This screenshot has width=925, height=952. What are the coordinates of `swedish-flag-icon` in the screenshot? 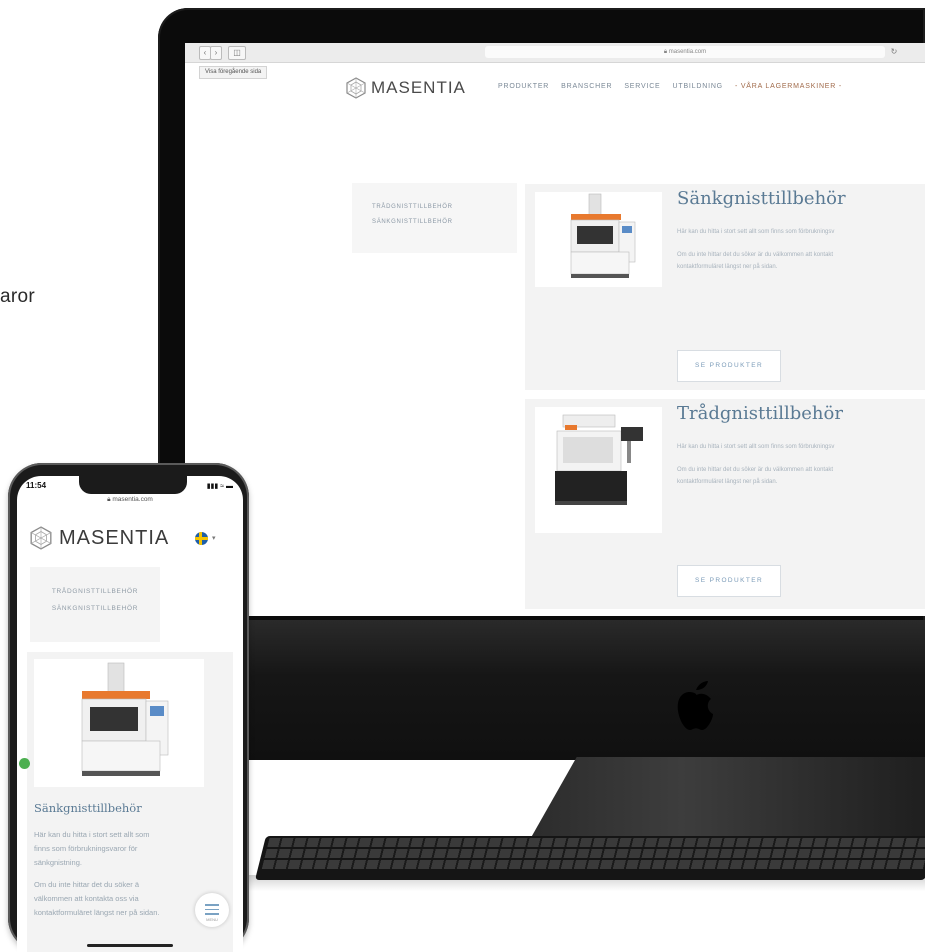 It's located at (201, 538).